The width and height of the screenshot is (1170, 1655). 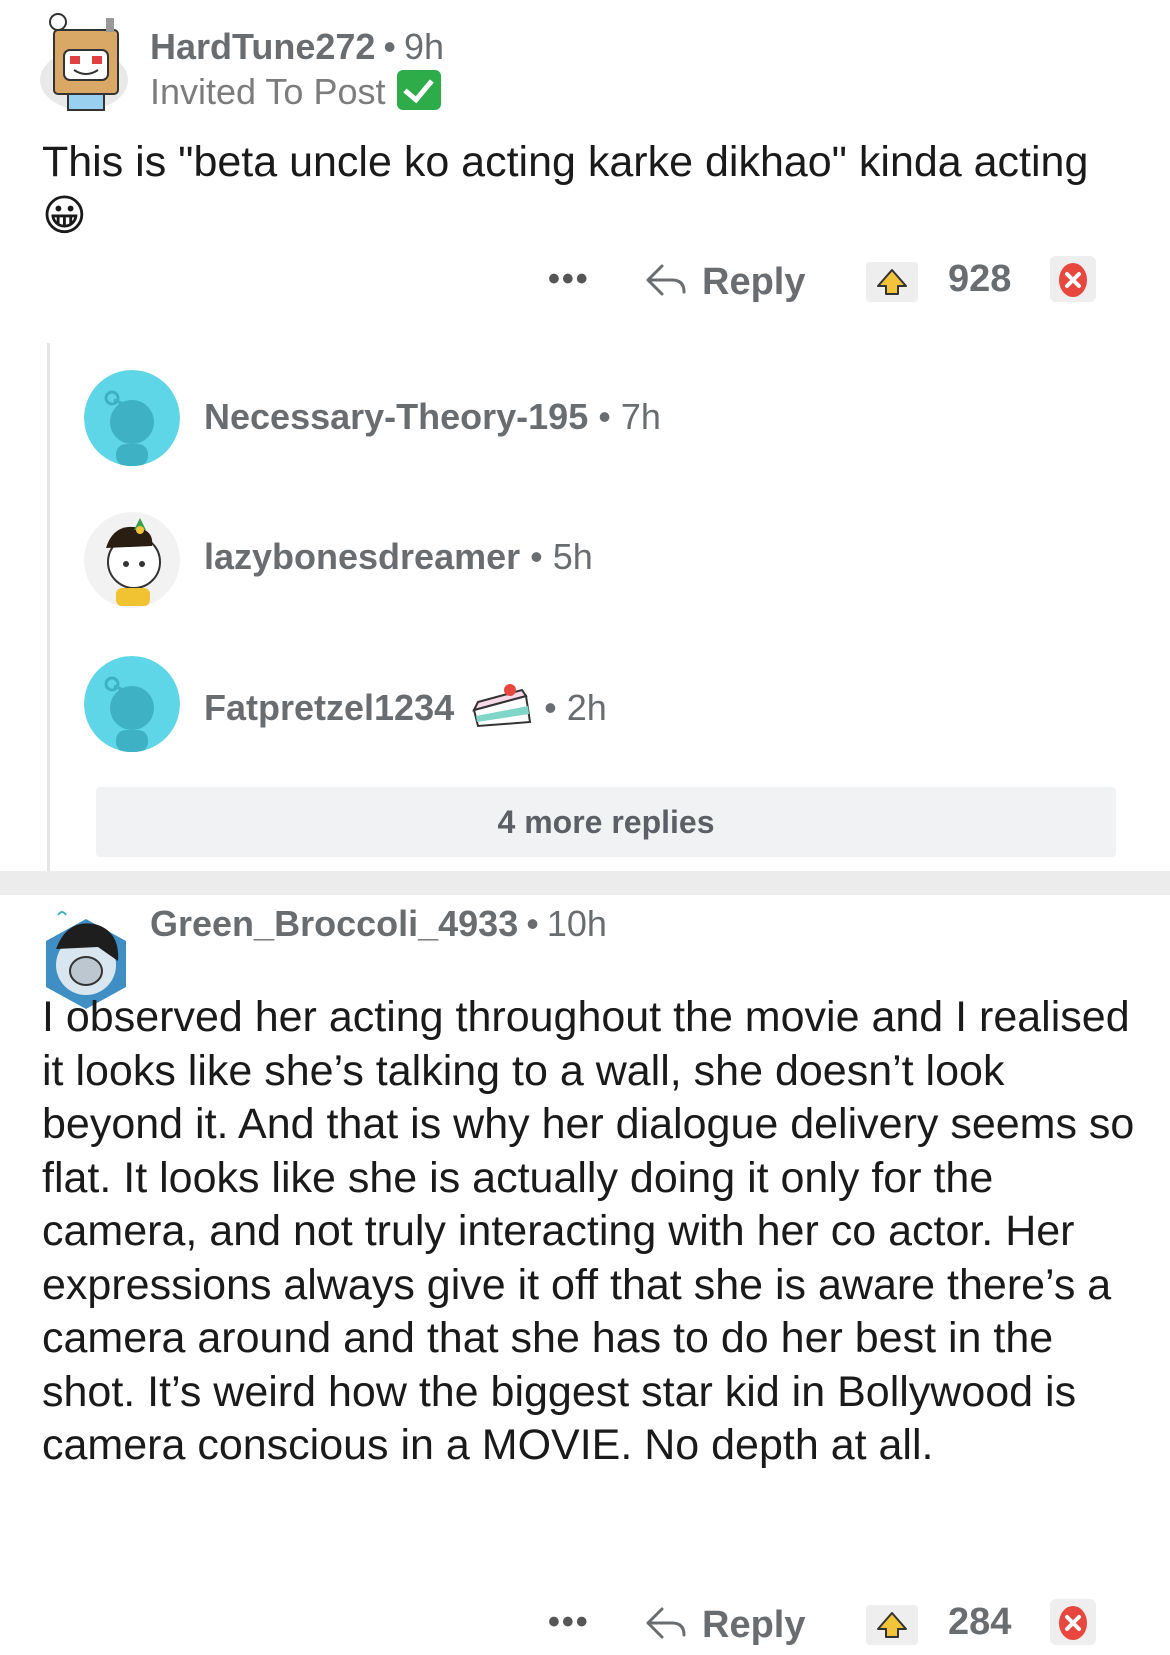 I want to click on reply-age: 7h, so click(x=640, y=416).